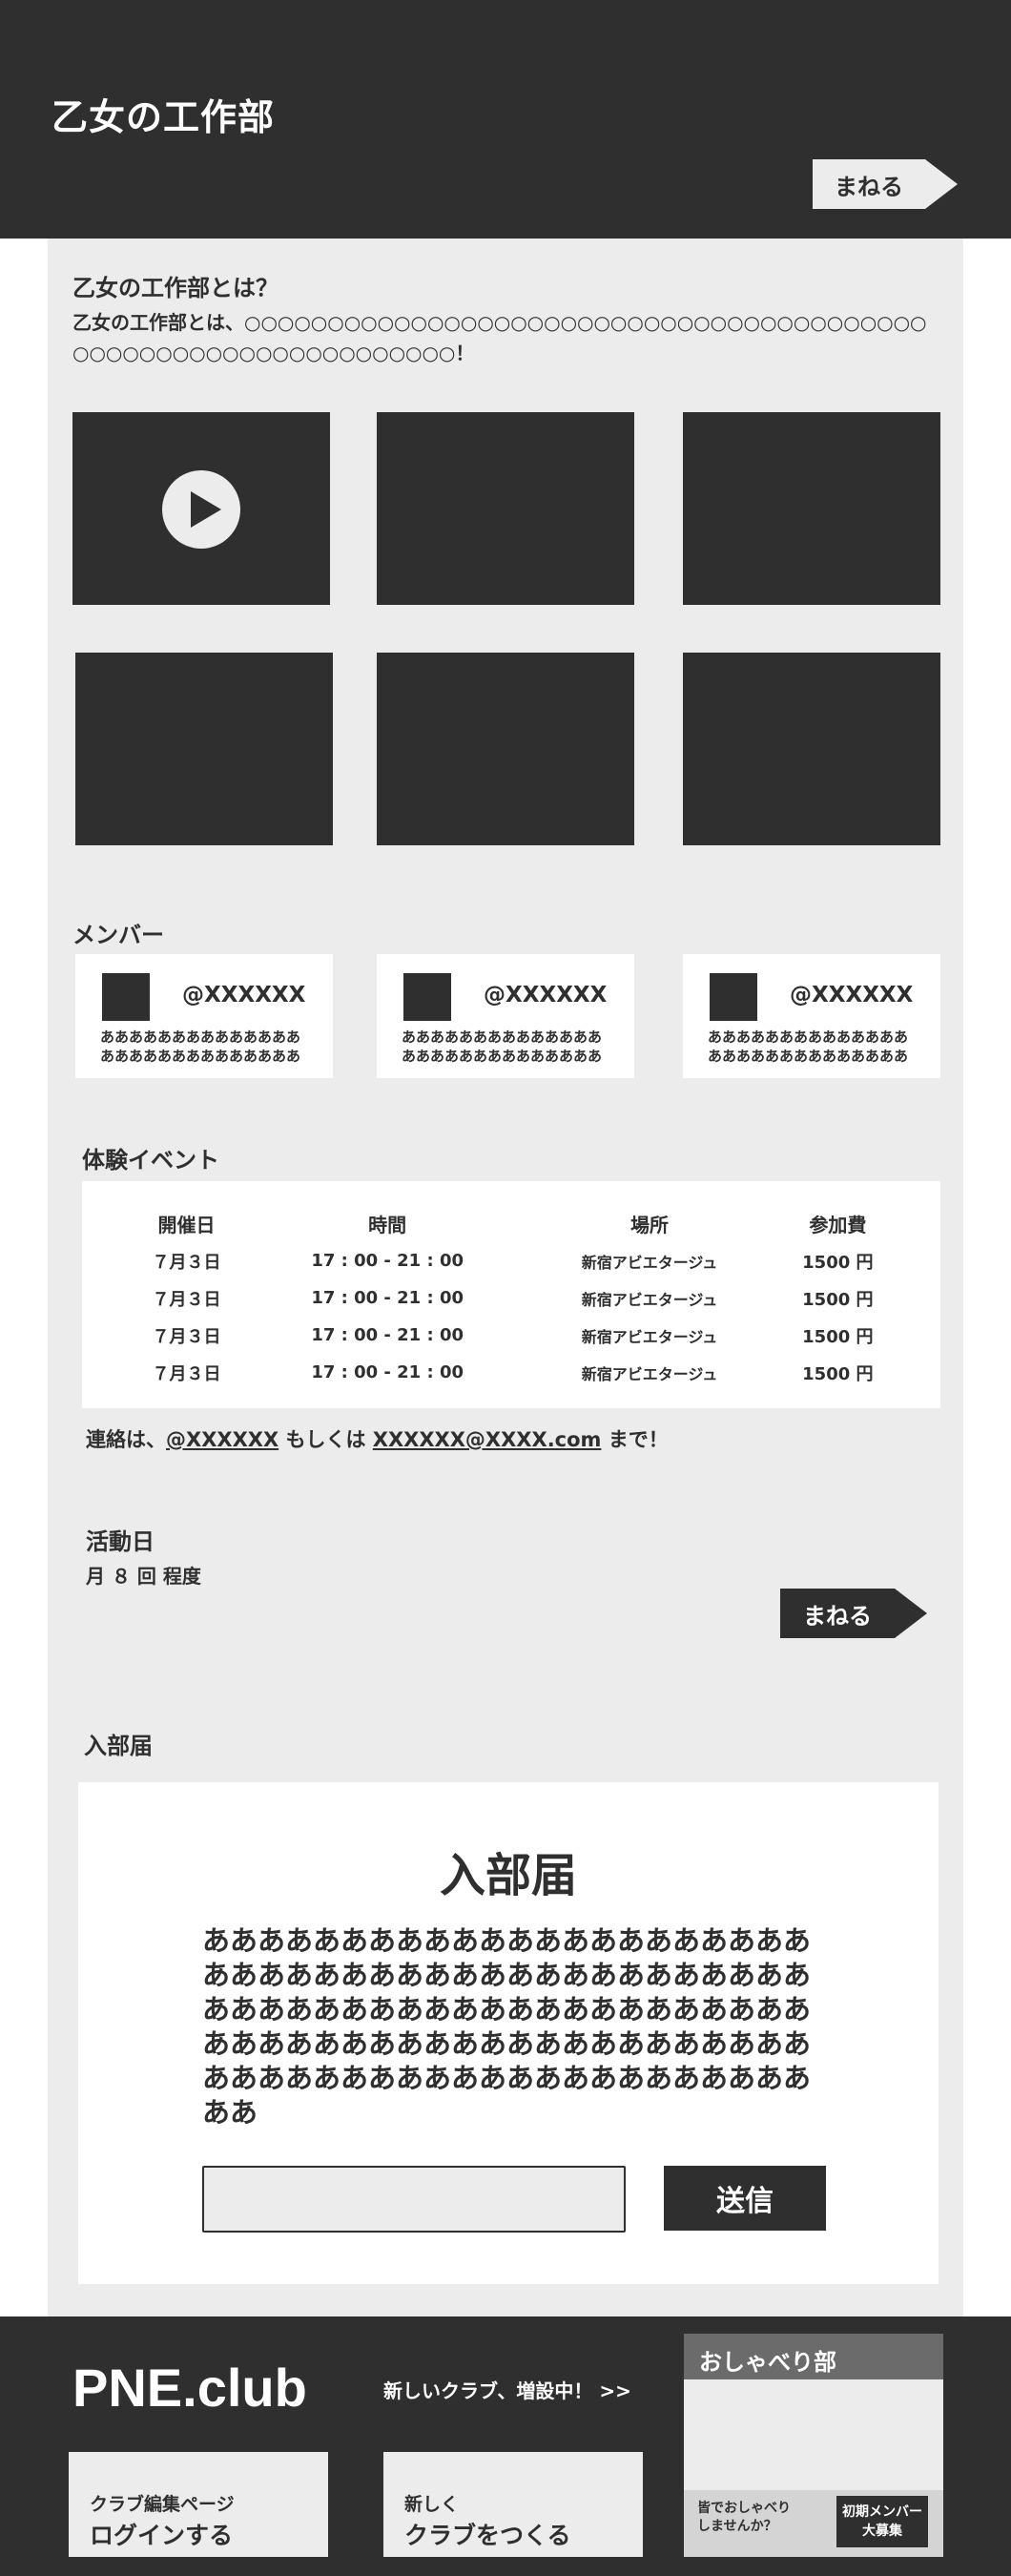 This screenshot has width=1011, height=2576. What do you see at coordinates (163, 114) in the screenshot?
I see `site-title: 乙女の工作部` at bounding box center [163, 114].